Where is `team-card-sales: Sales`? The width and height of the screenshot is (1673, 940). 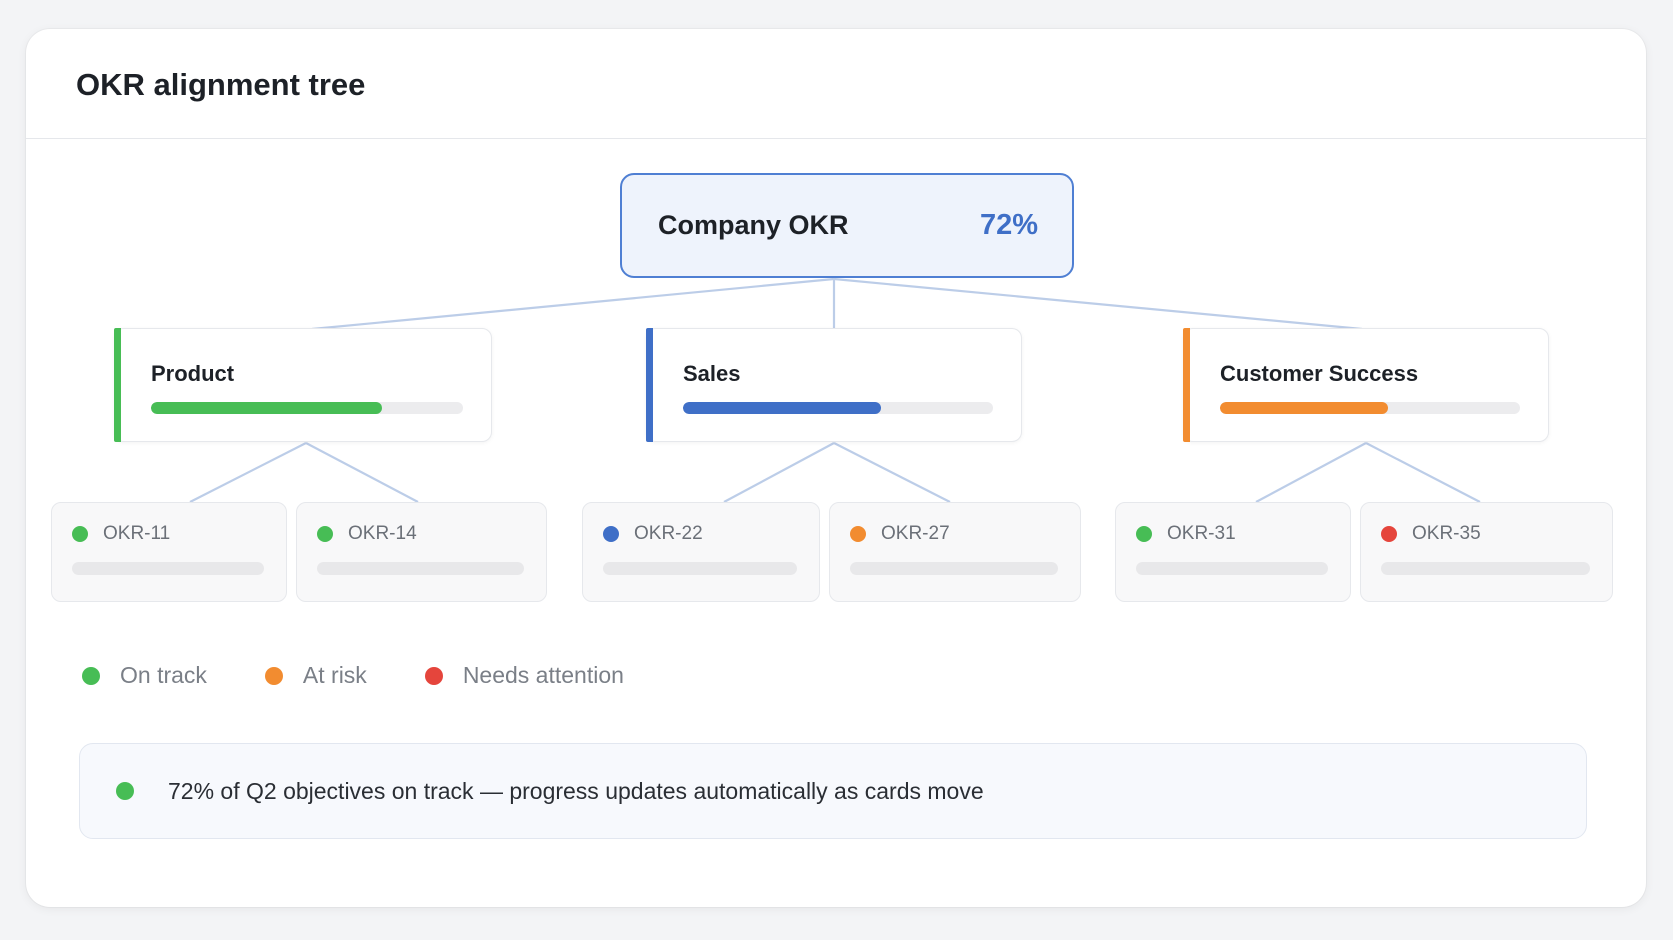 team-card-sales: Sales is located at coordinates (834, 385).